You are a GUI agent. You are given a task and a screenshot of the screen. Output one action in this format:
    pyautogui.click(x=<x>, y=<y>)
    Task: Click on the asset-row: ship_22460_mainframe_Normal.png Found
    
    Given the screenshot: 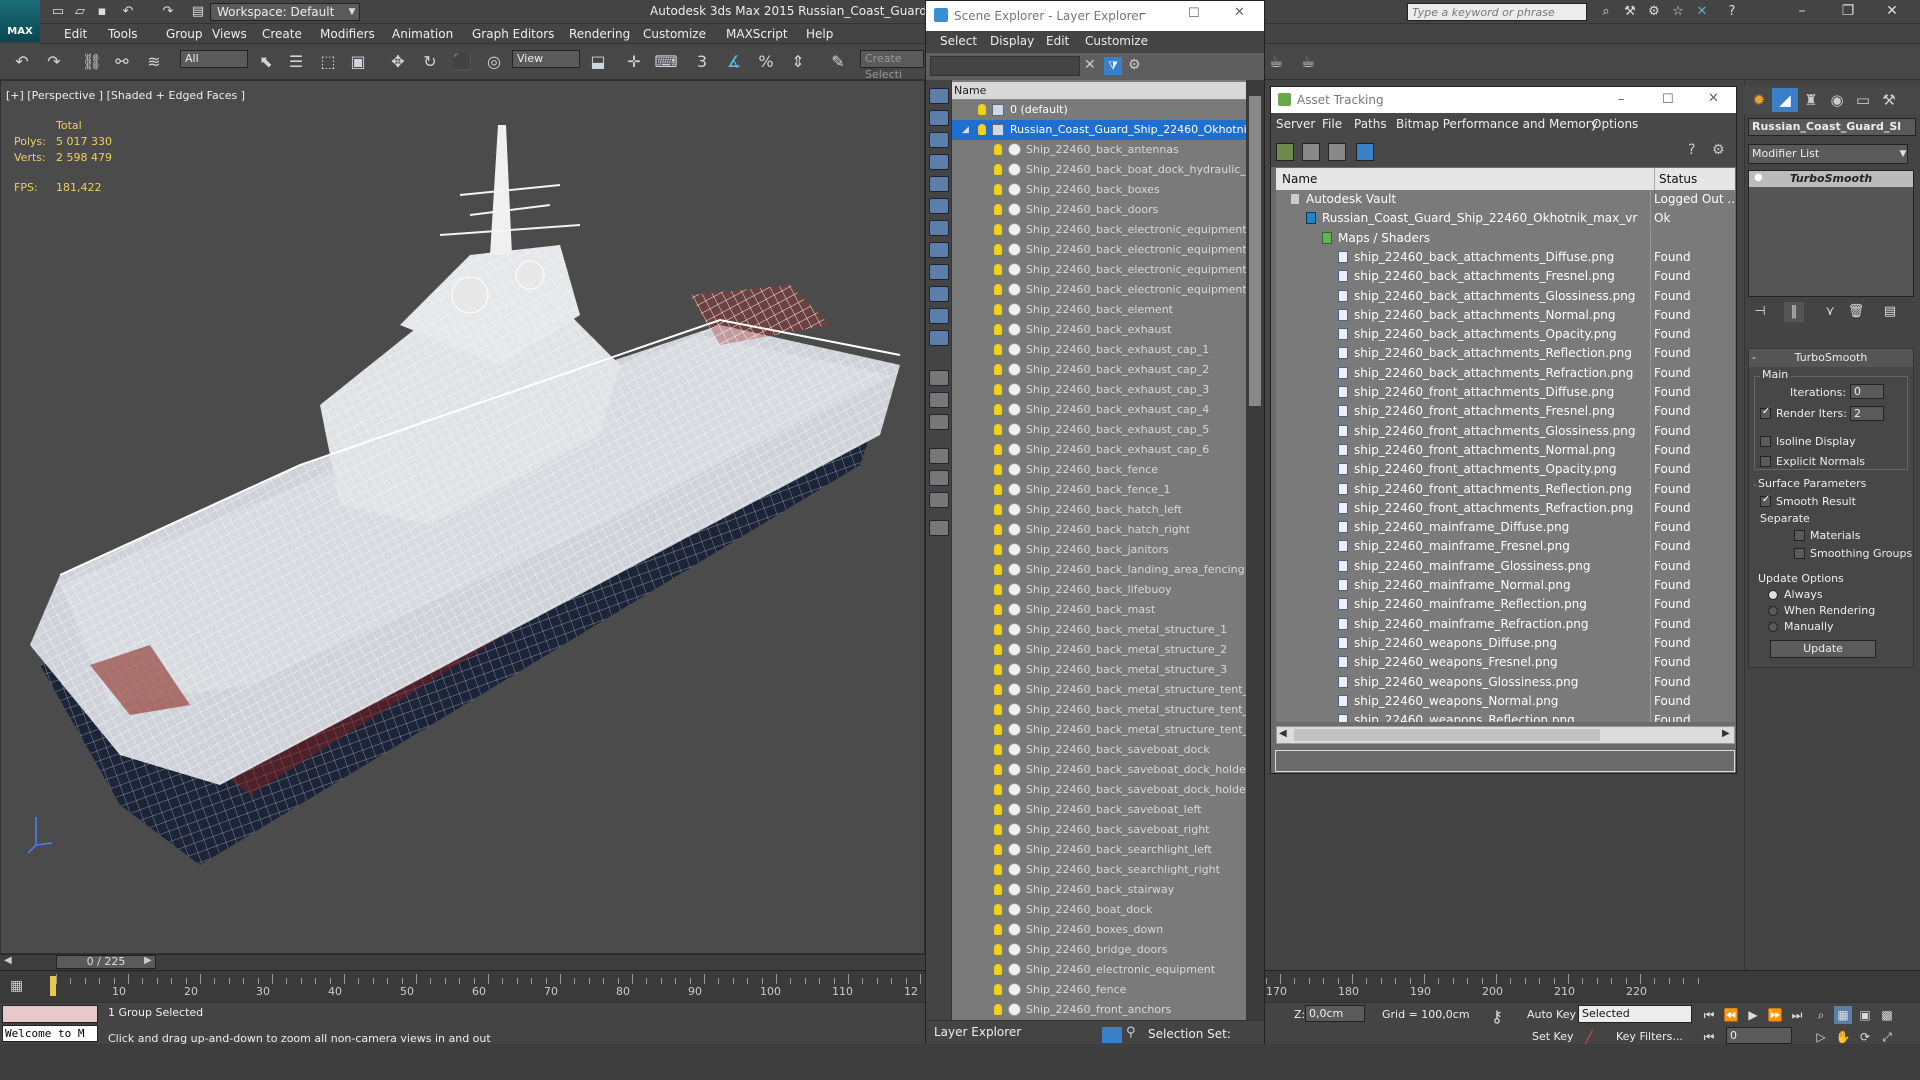 What is the action you would take?
    pyautogui.click(x=1505, y=585)
    